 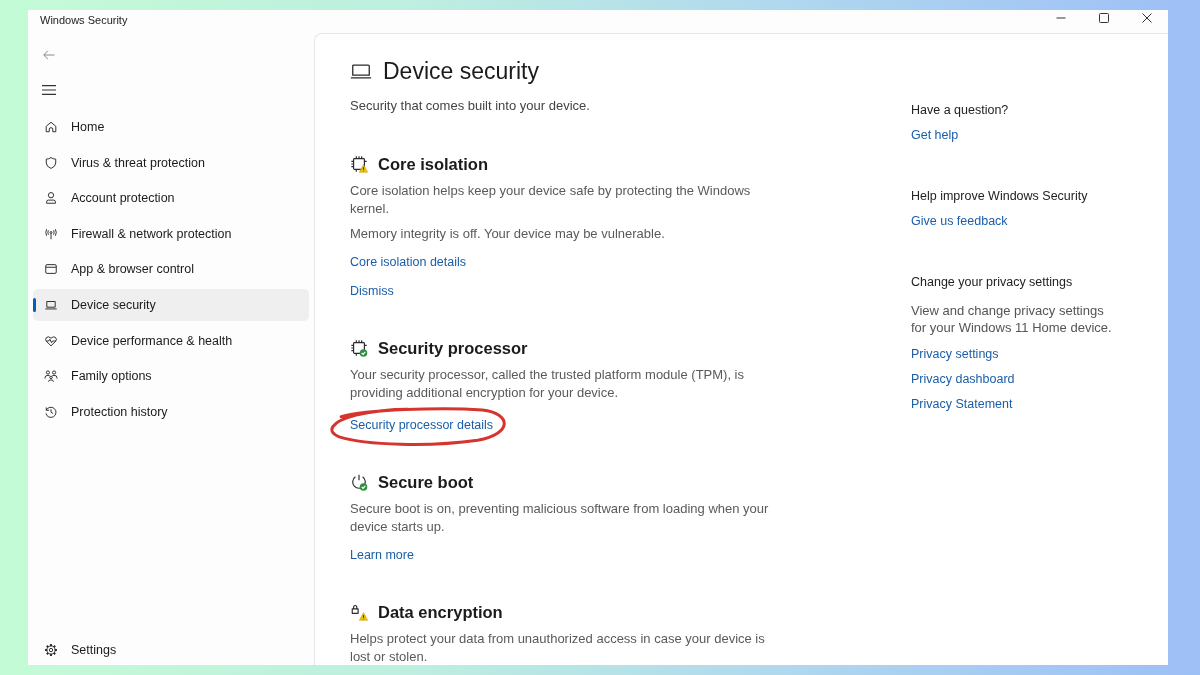 I want to click on section-description: Secure boot is on, preventing malicious software from loading when your device starts up., so click(x=560, y=518).